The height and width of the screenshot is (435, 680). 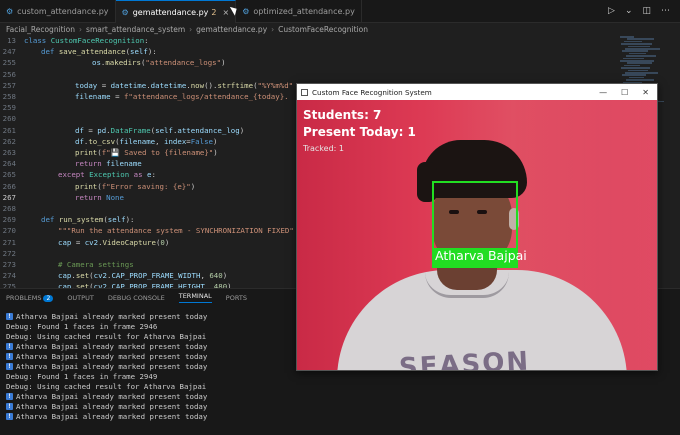 What do you see at coordinates (9, 276) in the screenshot?
I see `line-number: 274` at bounding box center [9, 276].